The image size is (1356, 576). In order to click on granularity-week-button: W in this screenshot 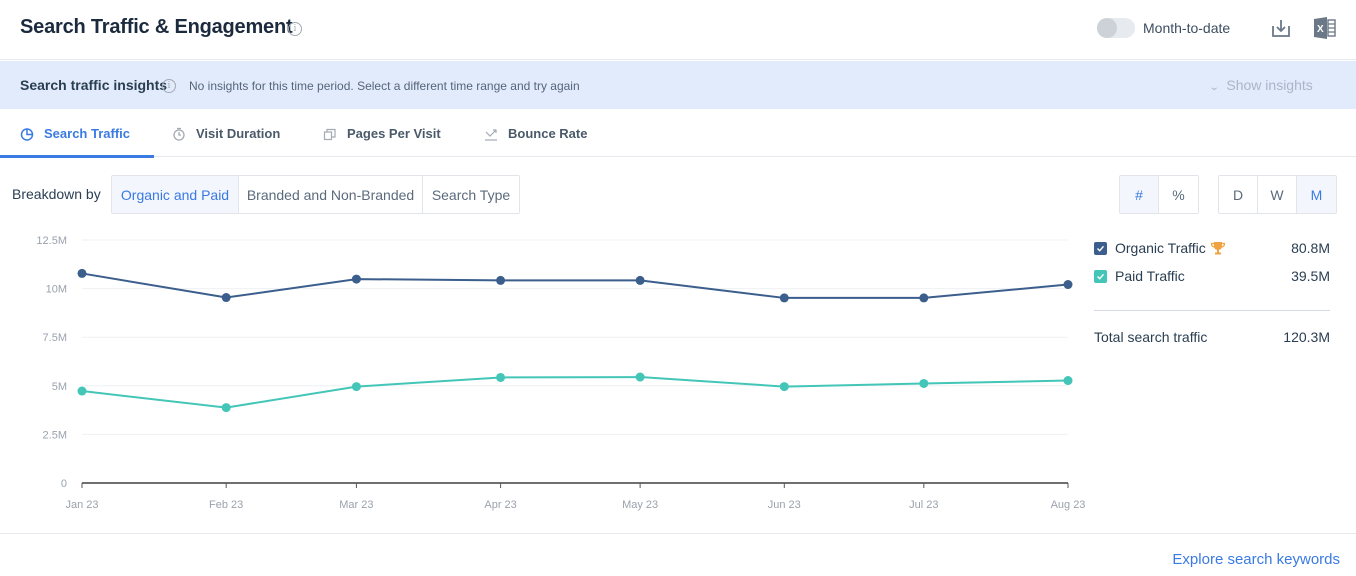, I will do `click(1277, 194)`.